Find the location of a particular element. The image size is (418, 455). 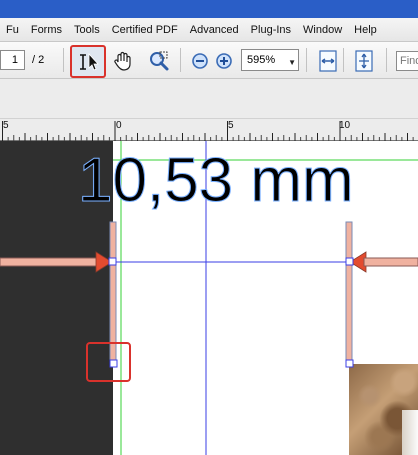

highlight-box is located at coordinates (108, 362).